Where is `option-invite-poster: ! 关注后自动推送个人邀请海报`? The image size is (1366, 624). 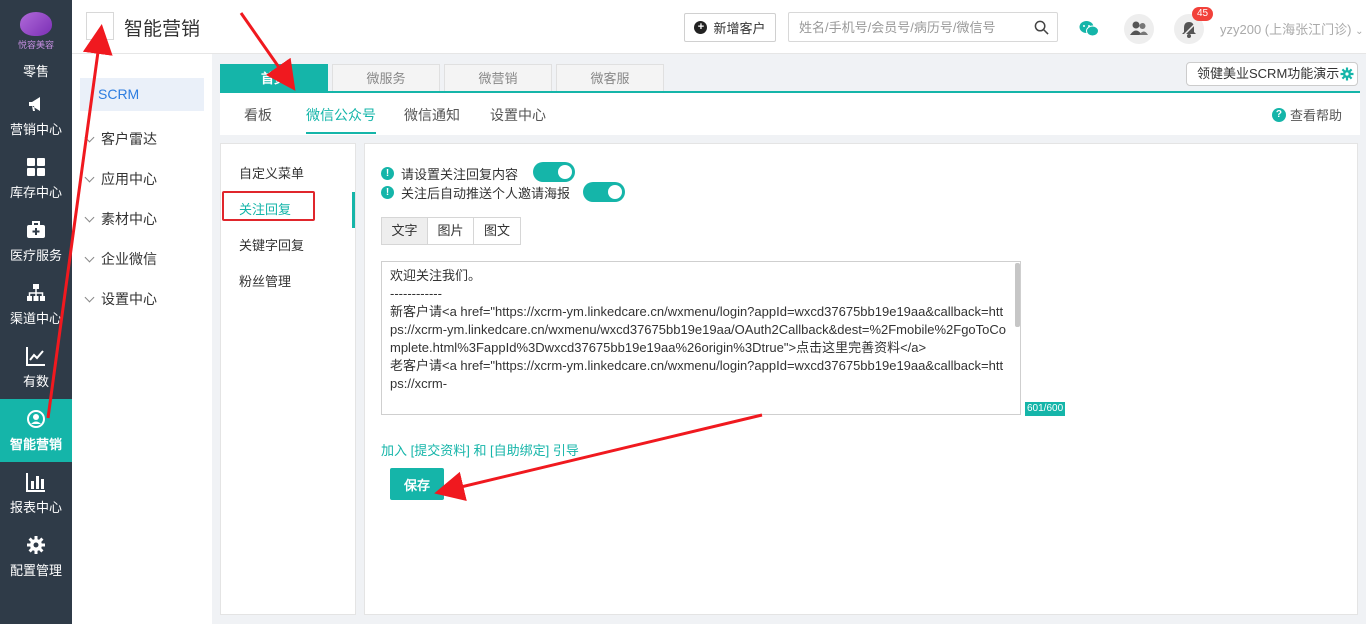 option-invite-poster: ! 关注后自动推送个人邀请海报 is located at coordinates (475, 192).